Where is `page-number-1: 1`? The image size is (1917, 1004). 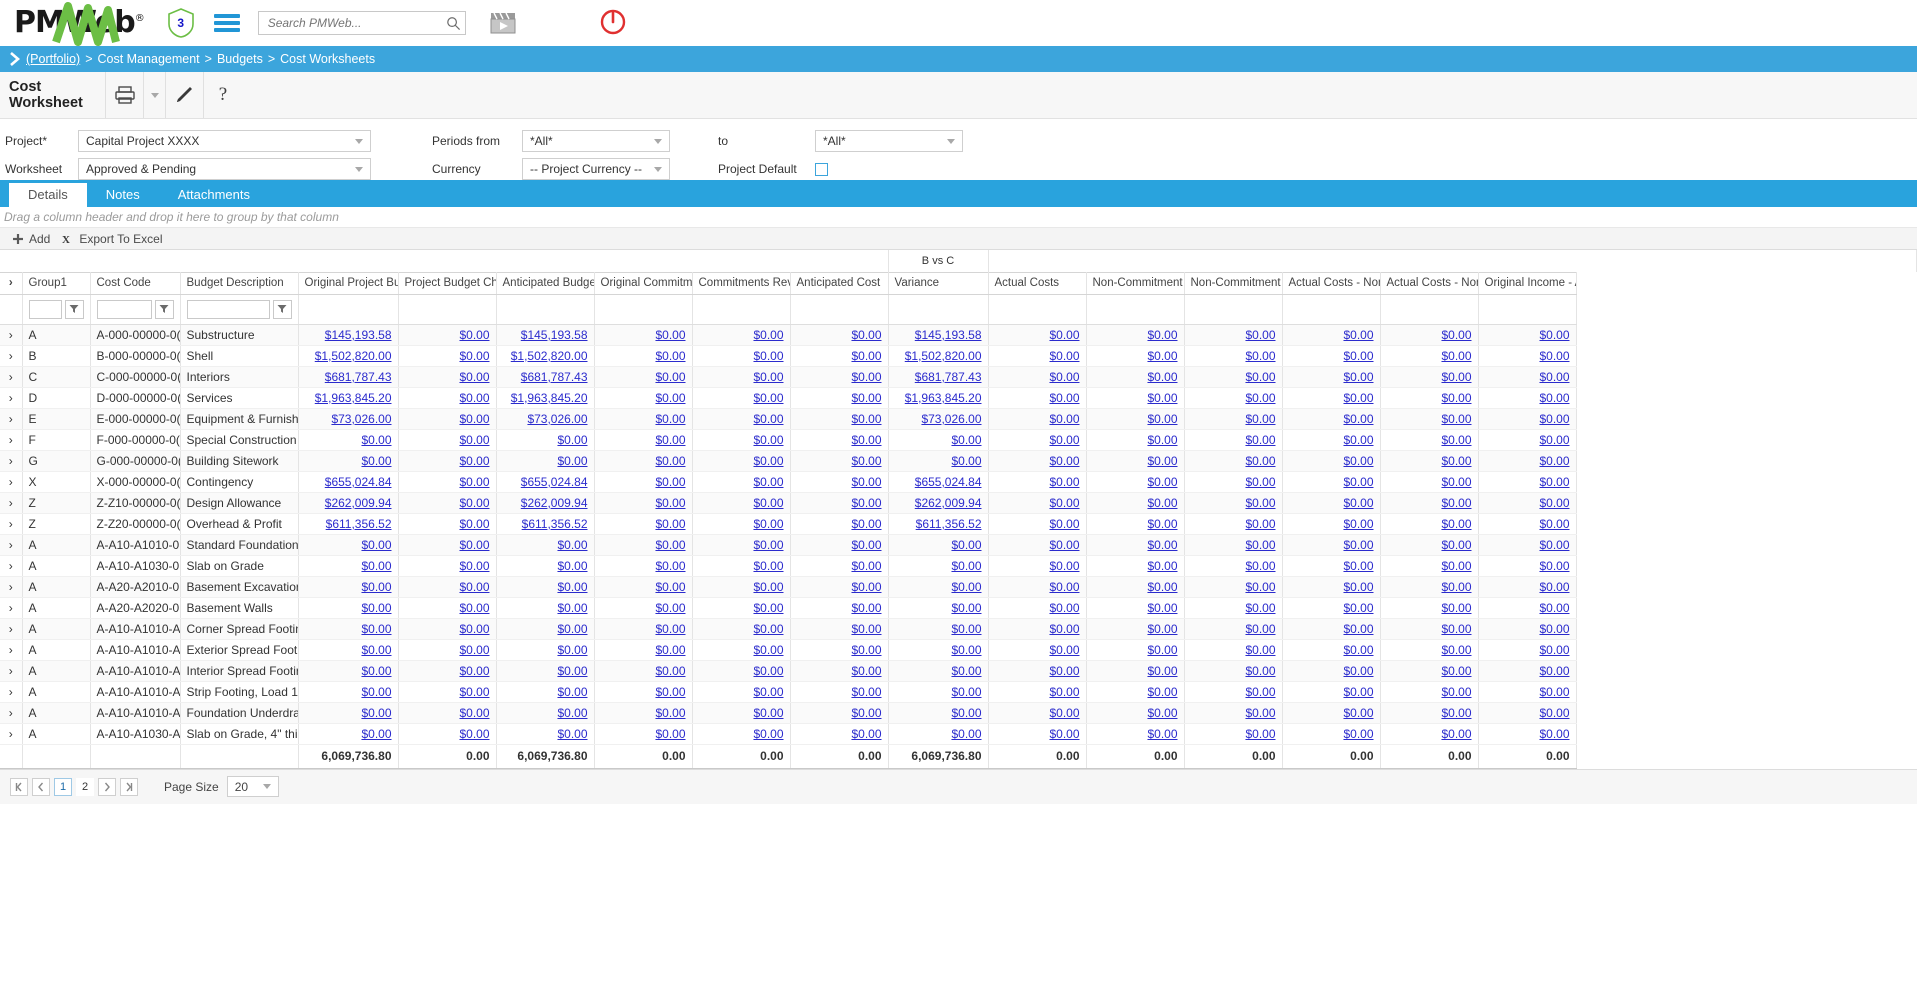
page-number-1: 1 is located at coordinates (63, 786).